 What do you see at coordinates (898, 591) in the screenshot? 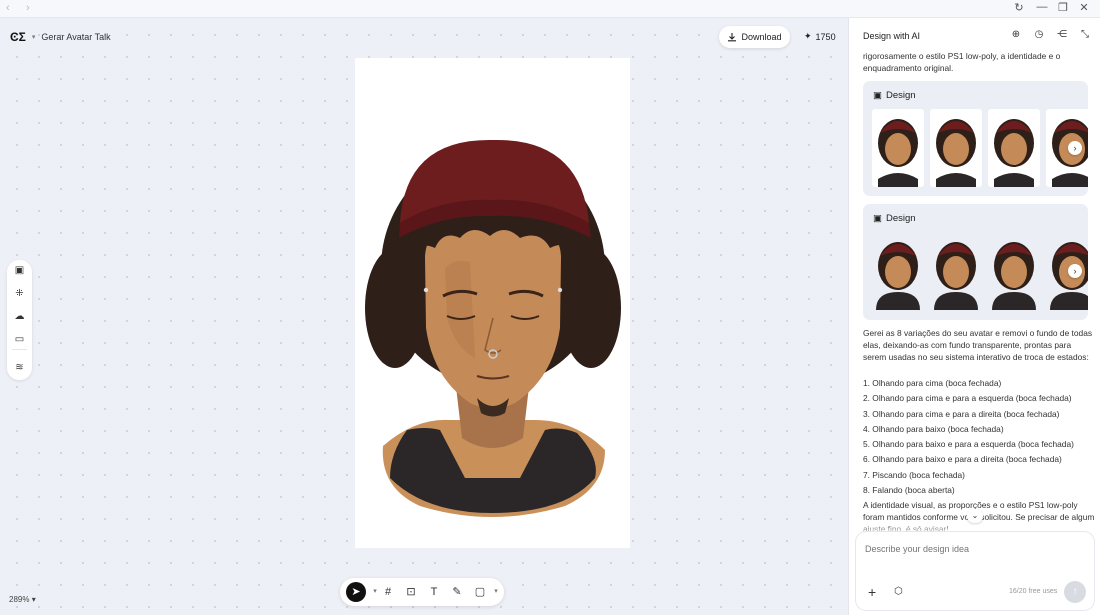
I see `model-cube-icon: ⬡` at bounding box center [898, 591].